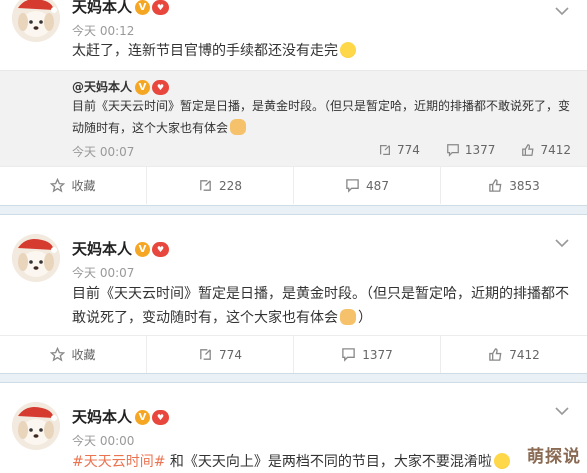  What do you see at coordinates (121, 86) in the screenshot?
I see `quoted-author: @天妈本人 V ♥` at bounding box center [121, 86].